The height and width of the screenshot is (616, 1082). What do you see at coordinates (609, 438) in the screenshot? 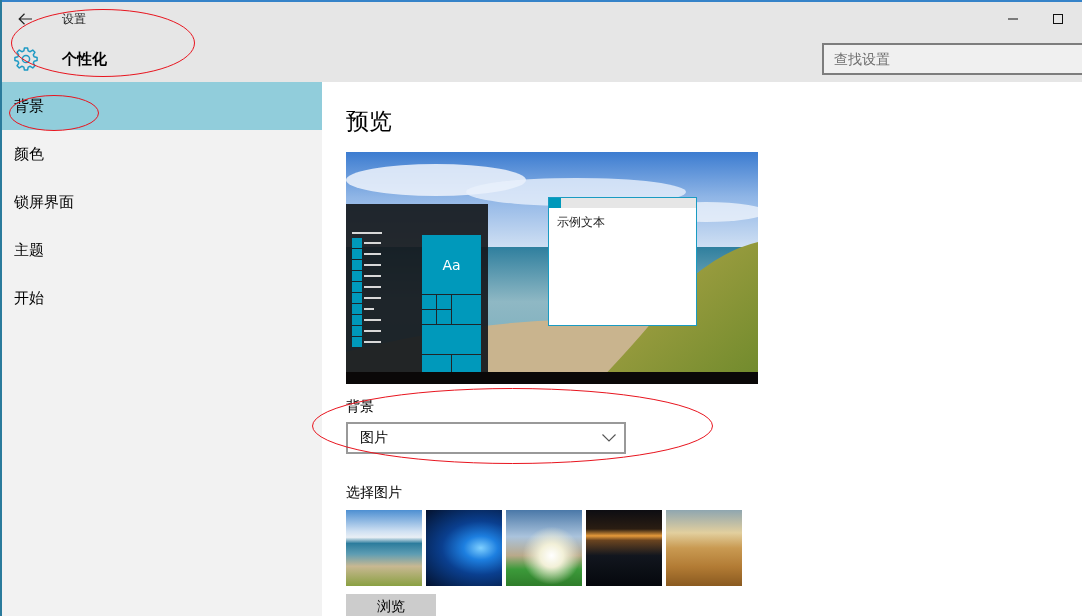
I see `chevron-down-icon` at bounding box center [609, 438].